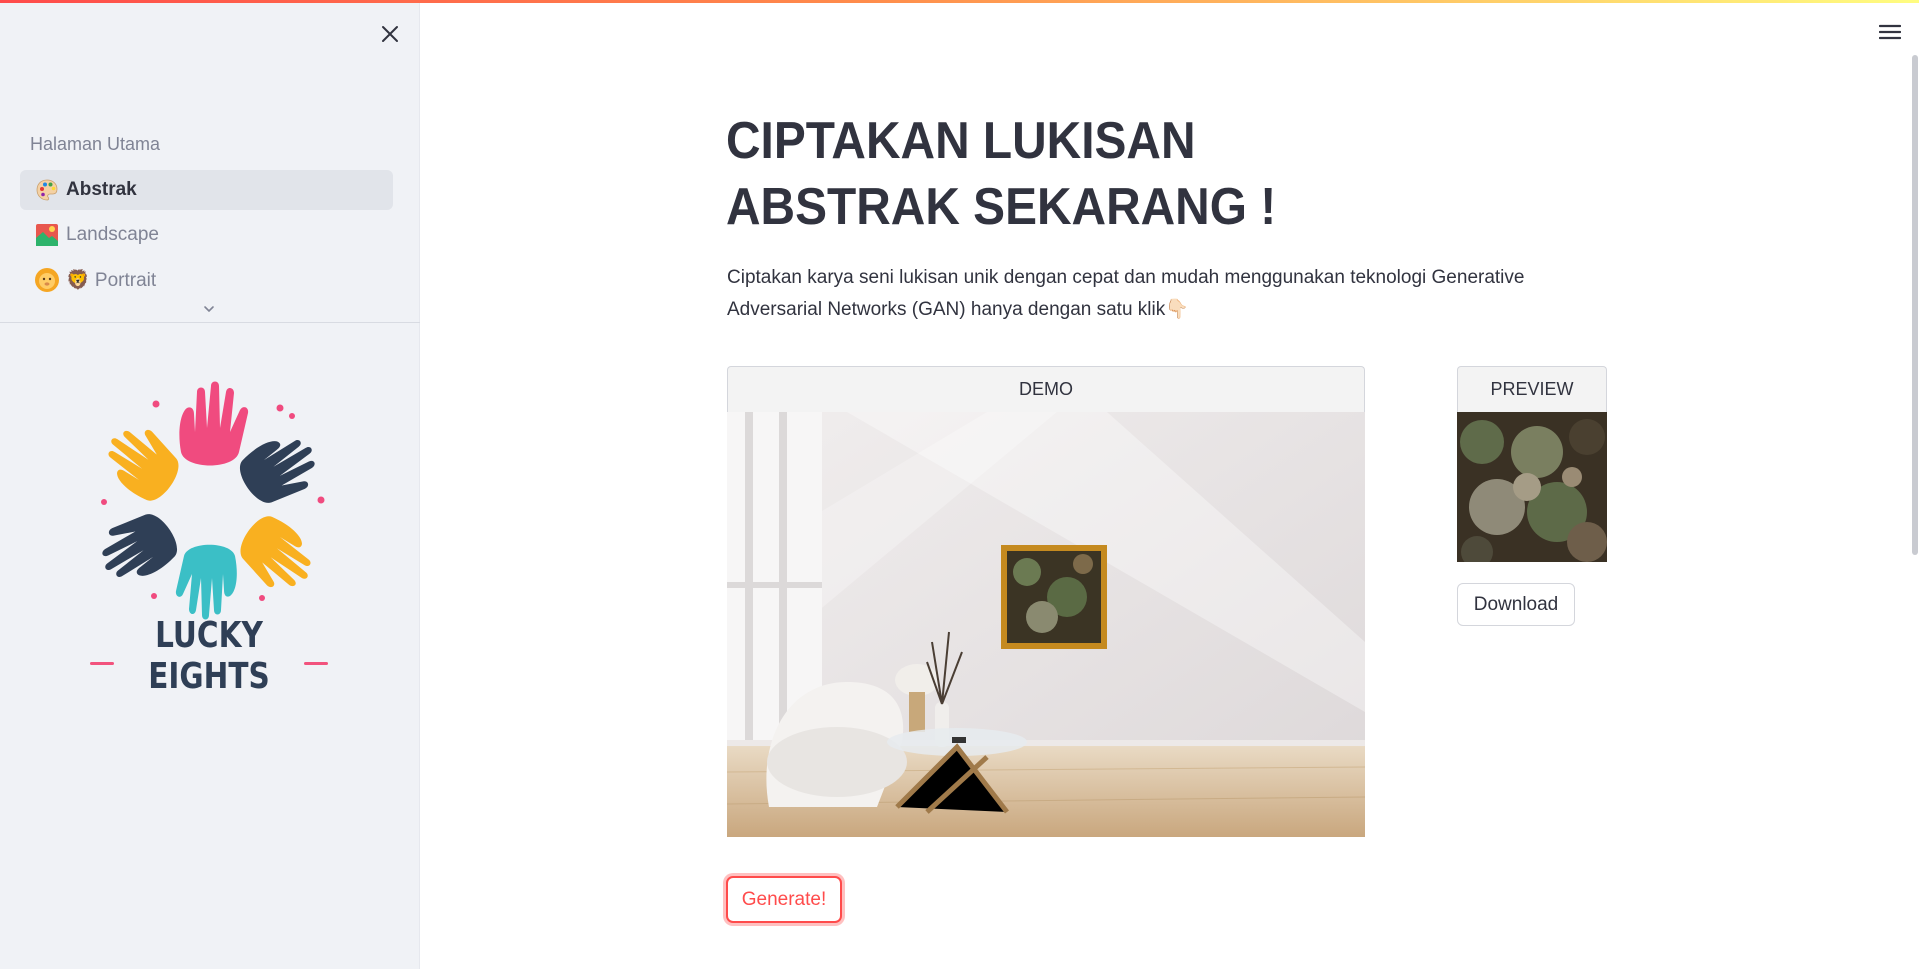  What do you see at coordinates (1532, 487) in the screenshot?
I see `generated-abstract-preview` at bounding box center [1532, 487].